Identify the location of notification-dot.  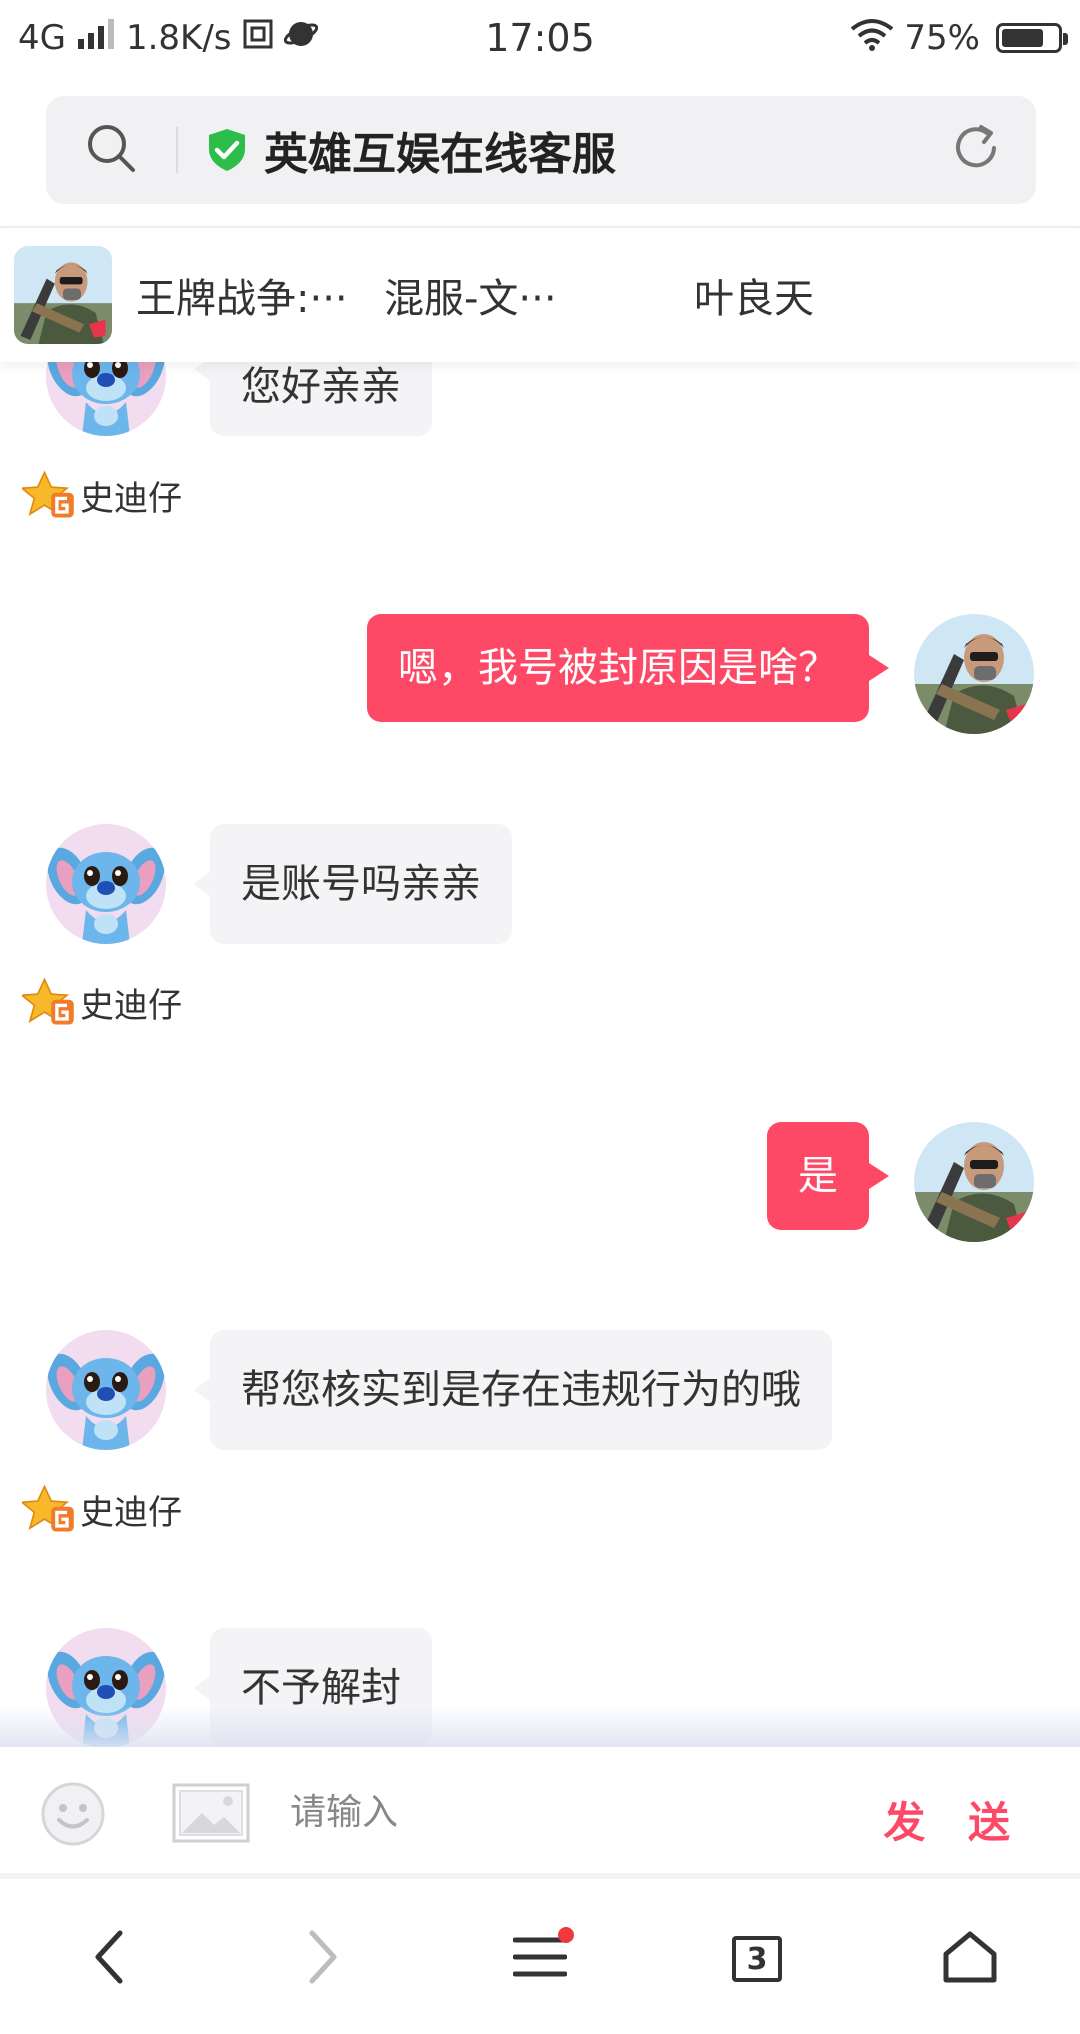
(566, 1935).